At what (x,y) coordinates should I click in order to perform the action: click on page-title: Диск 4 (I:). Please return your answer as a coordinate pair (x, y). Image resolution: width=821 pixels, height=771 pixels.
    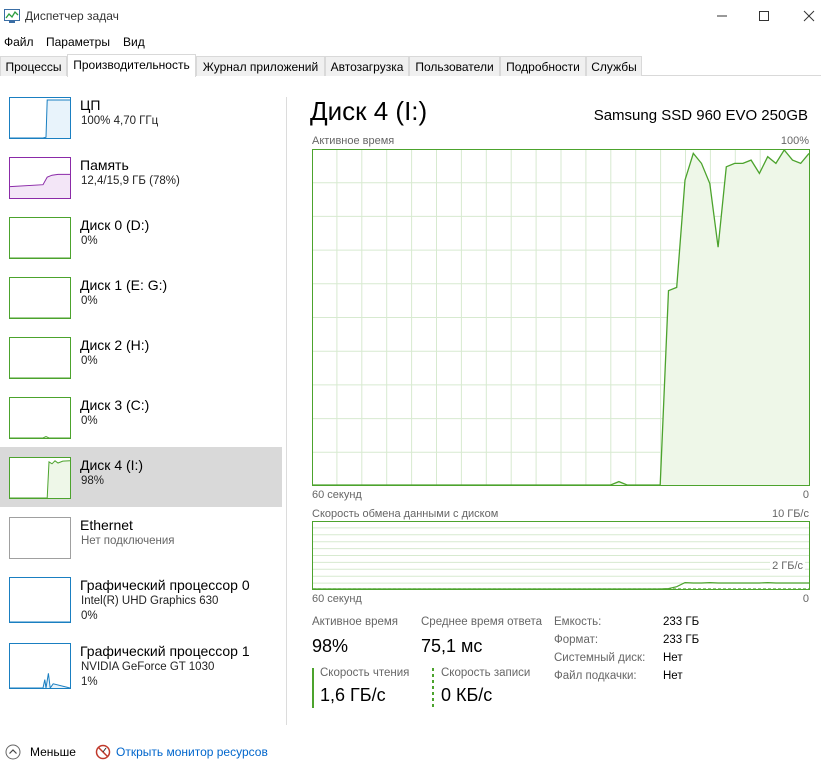
    Looking at the image, I should click on (369, 111).